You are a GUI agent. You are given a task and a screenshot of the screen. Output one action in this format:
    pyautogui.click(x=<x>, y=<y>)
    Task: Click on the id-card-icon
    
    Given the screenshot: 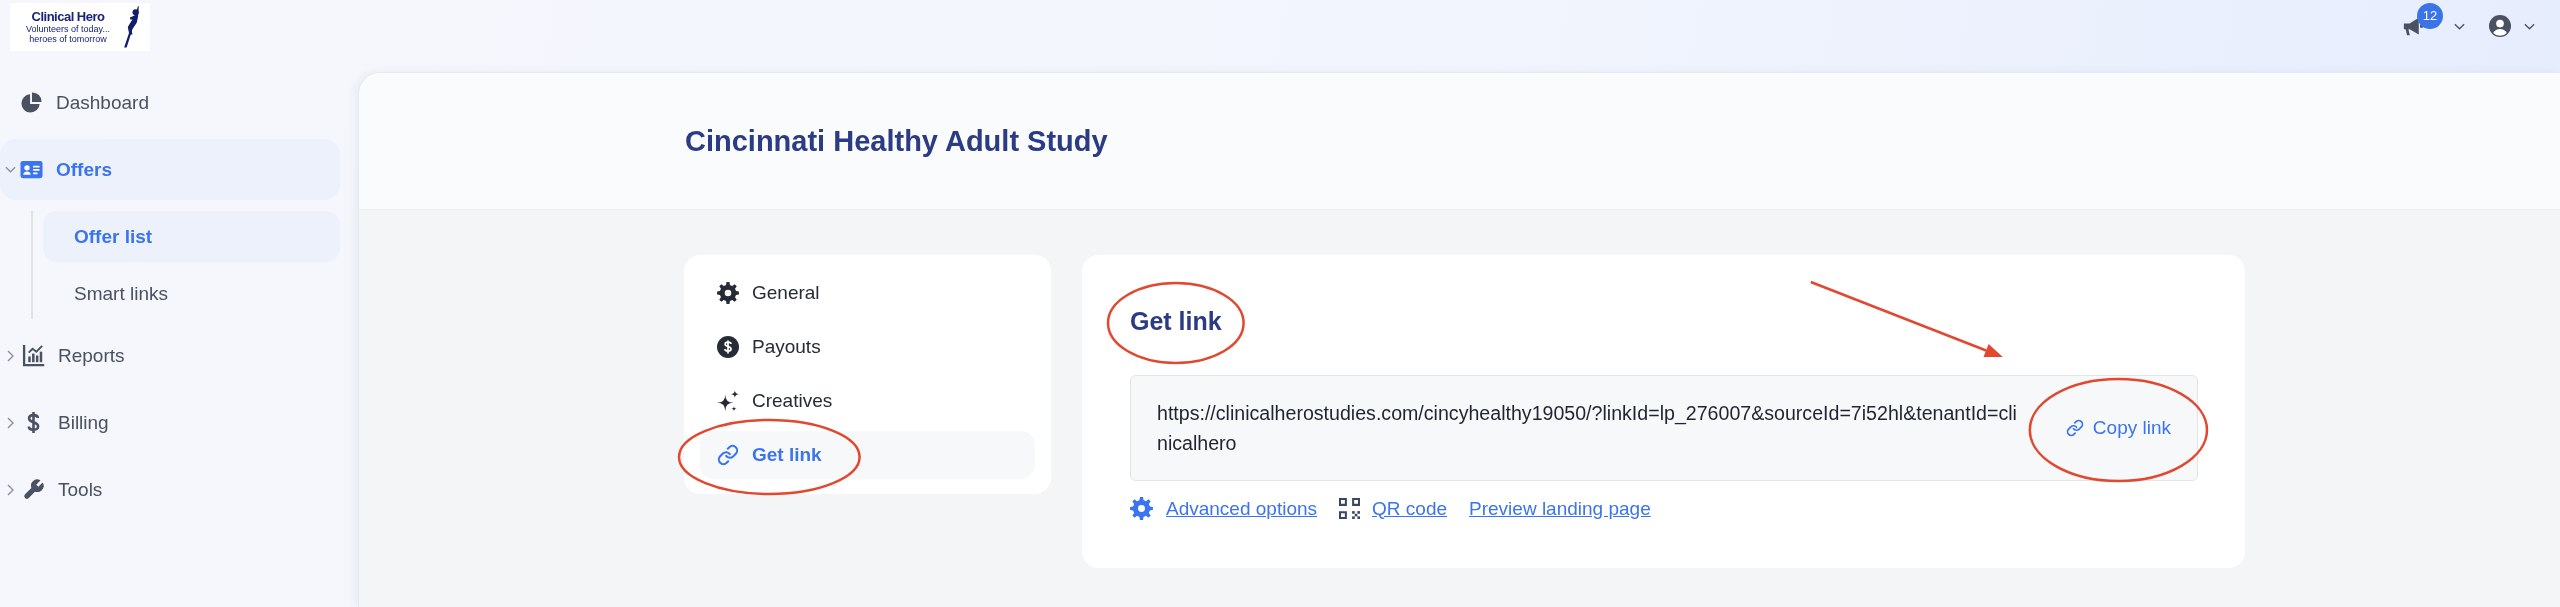 What is the action you would take?
    pyautogui.click(x=31, y=169)
    